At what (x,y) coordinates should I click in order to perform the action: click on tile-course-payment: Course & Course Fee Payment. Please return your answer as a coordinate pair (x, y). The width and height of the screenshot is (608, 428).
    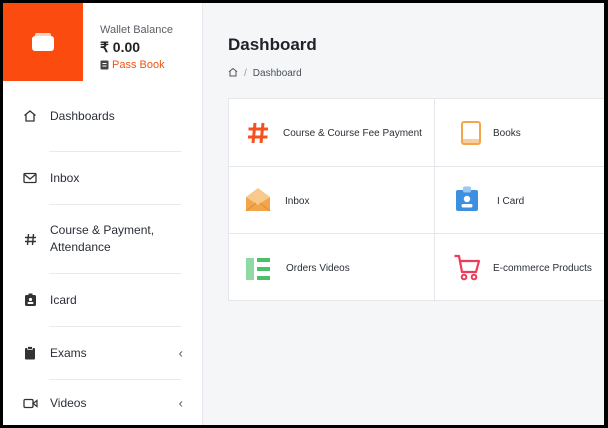
    Looking at the image, I should click on (332, 133).